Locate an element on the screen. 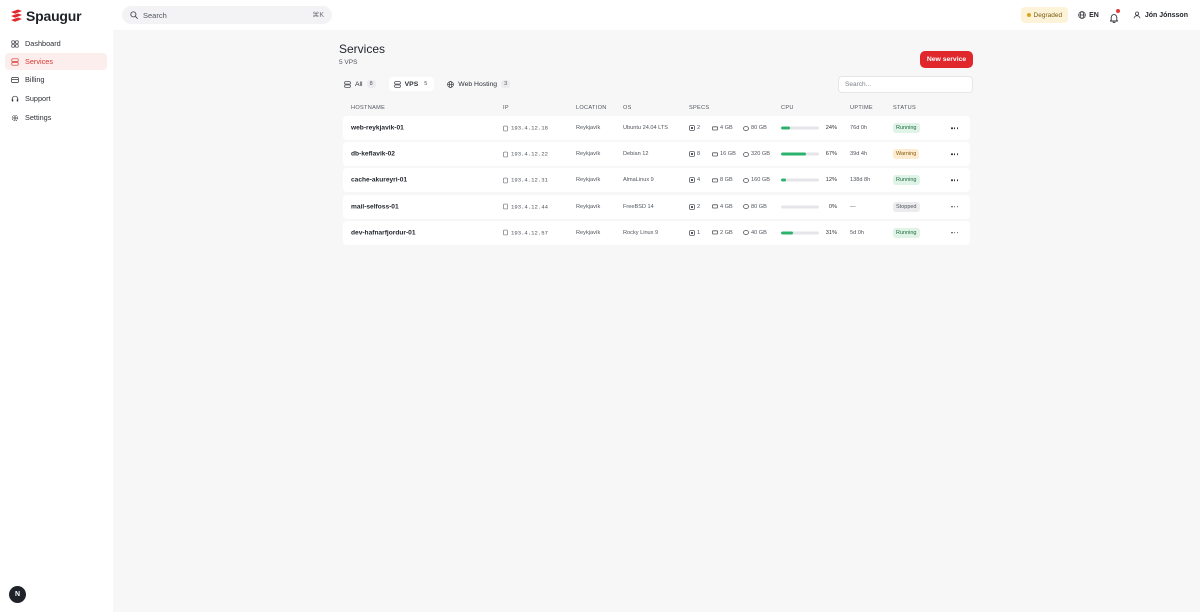  cpu-usage-bar is located at coordinates (800, 180).